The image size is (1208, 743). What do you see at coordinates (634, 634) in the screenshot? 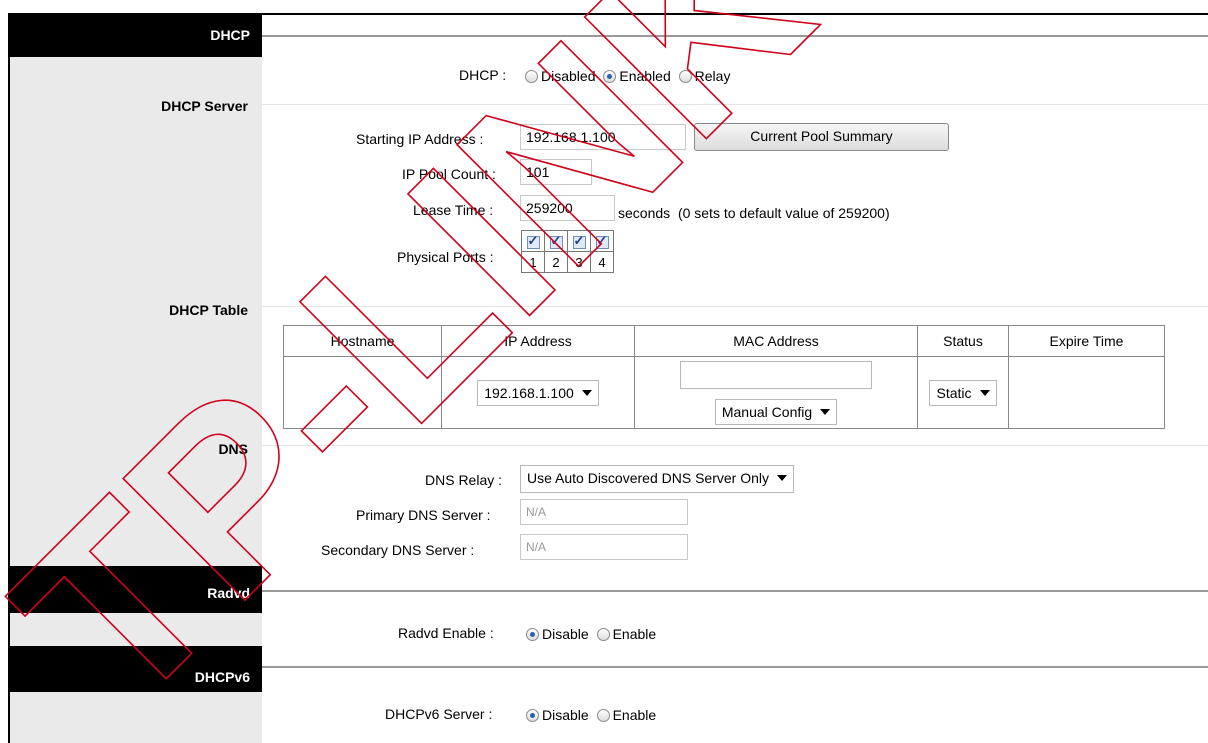
I see `radvd-enable-label: Enable` at bounding box center [634, 634].